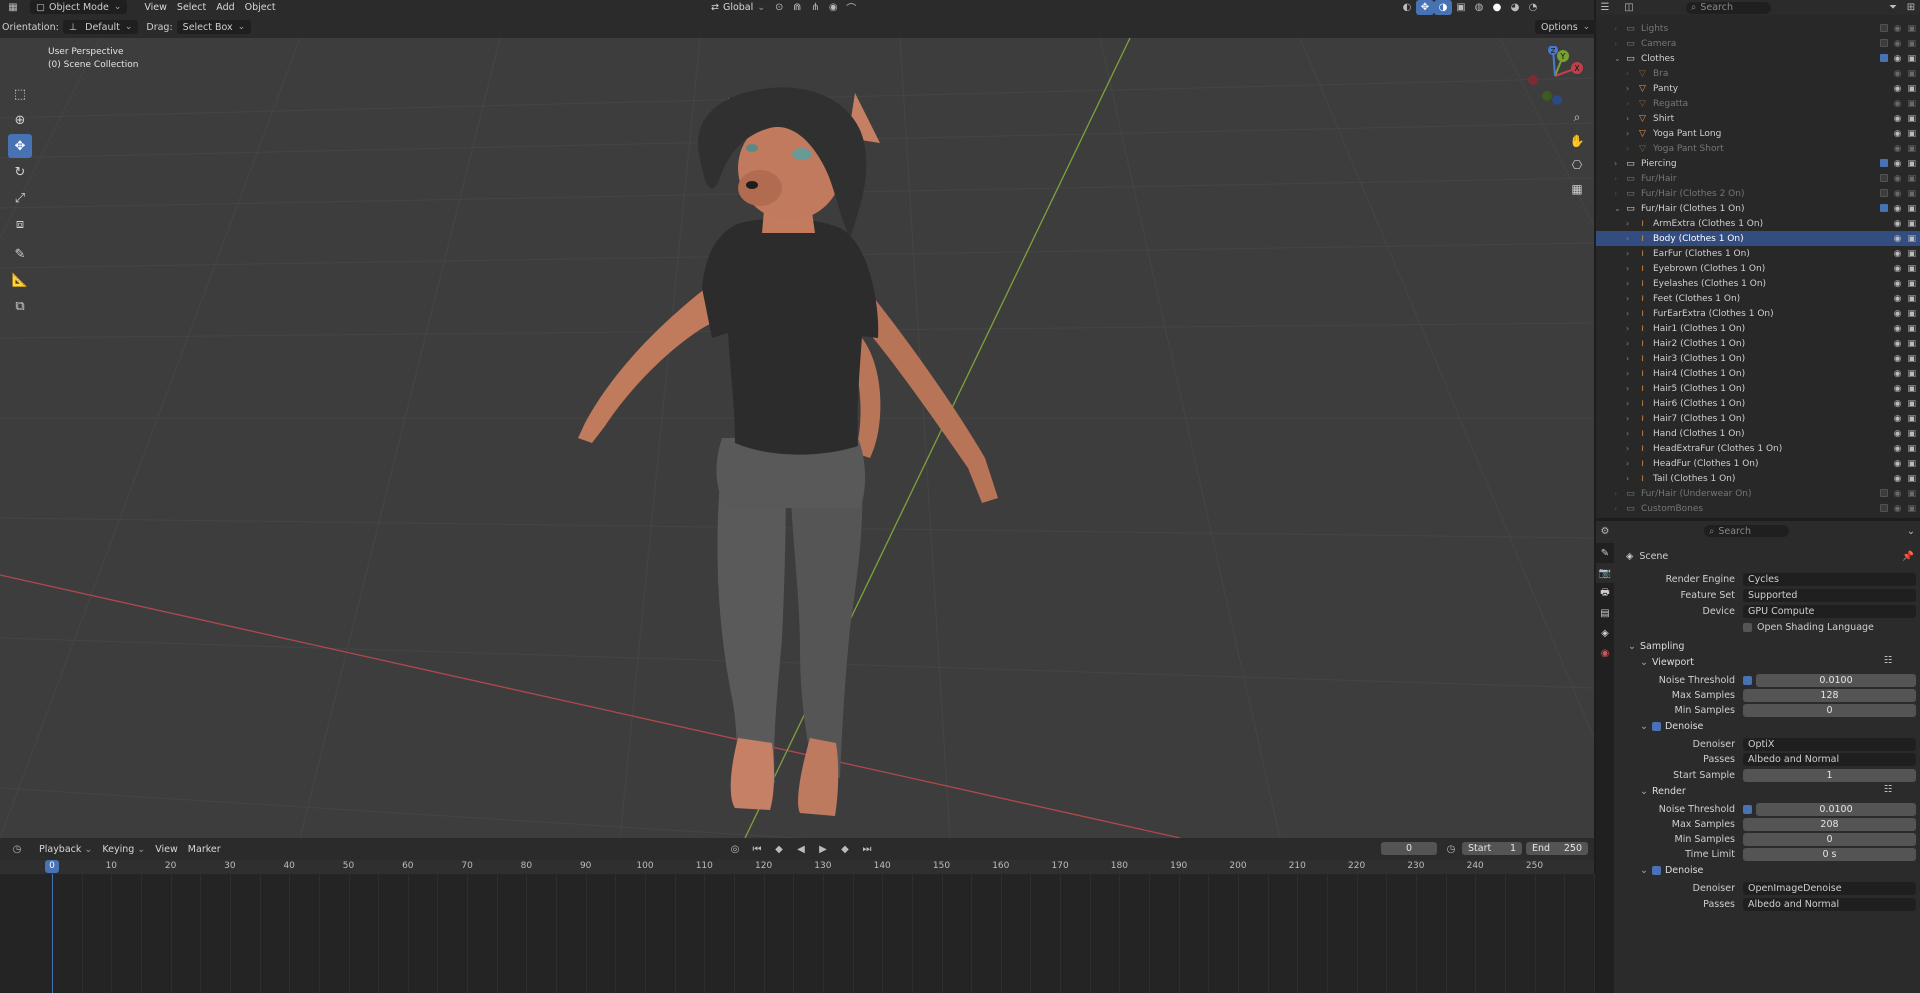  I want to click on outliner-row: › ≀ HeadExtraFur (Clothes 1 On) ◉ ▣, so click(1758, 448).